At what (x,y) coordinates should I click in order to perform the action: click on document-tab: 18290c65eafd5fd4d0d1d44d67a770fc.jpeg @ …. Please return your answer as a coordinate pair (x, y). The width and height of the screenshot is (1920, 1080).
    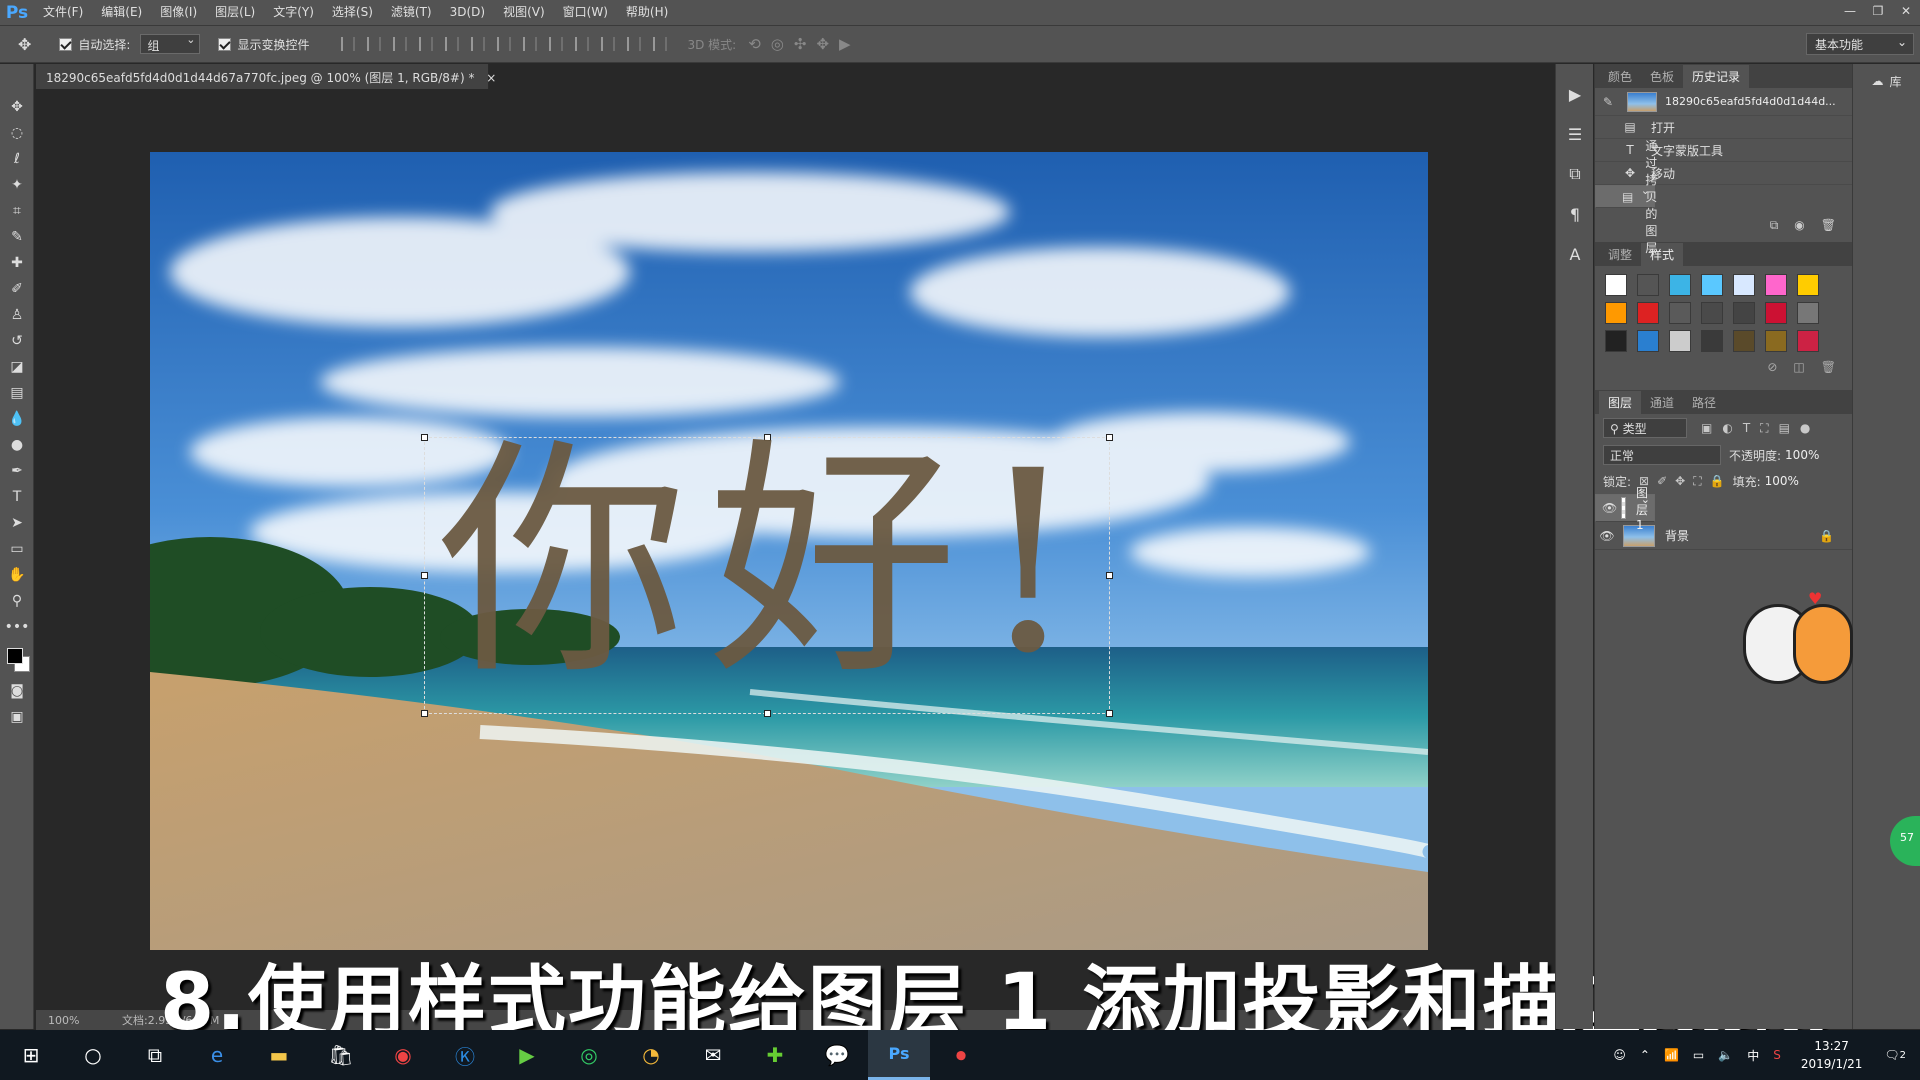
    Looking at the image, I should click on (266, 76).